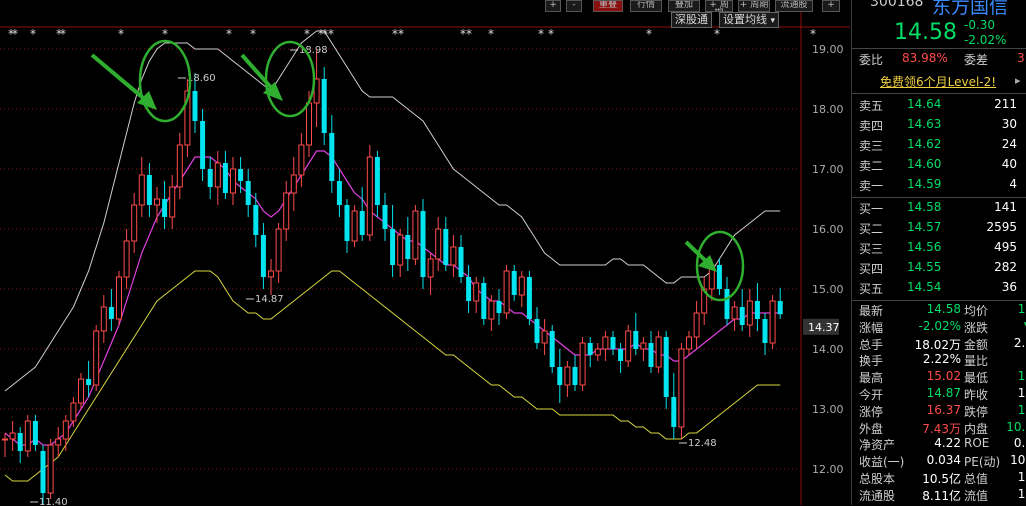 This screenshot has width=1026, height=506. What do you see at coordinates (646, 6) in the screenshot?
I see `toolbar-btn-4: 行情` at bounding box center [646, 6].